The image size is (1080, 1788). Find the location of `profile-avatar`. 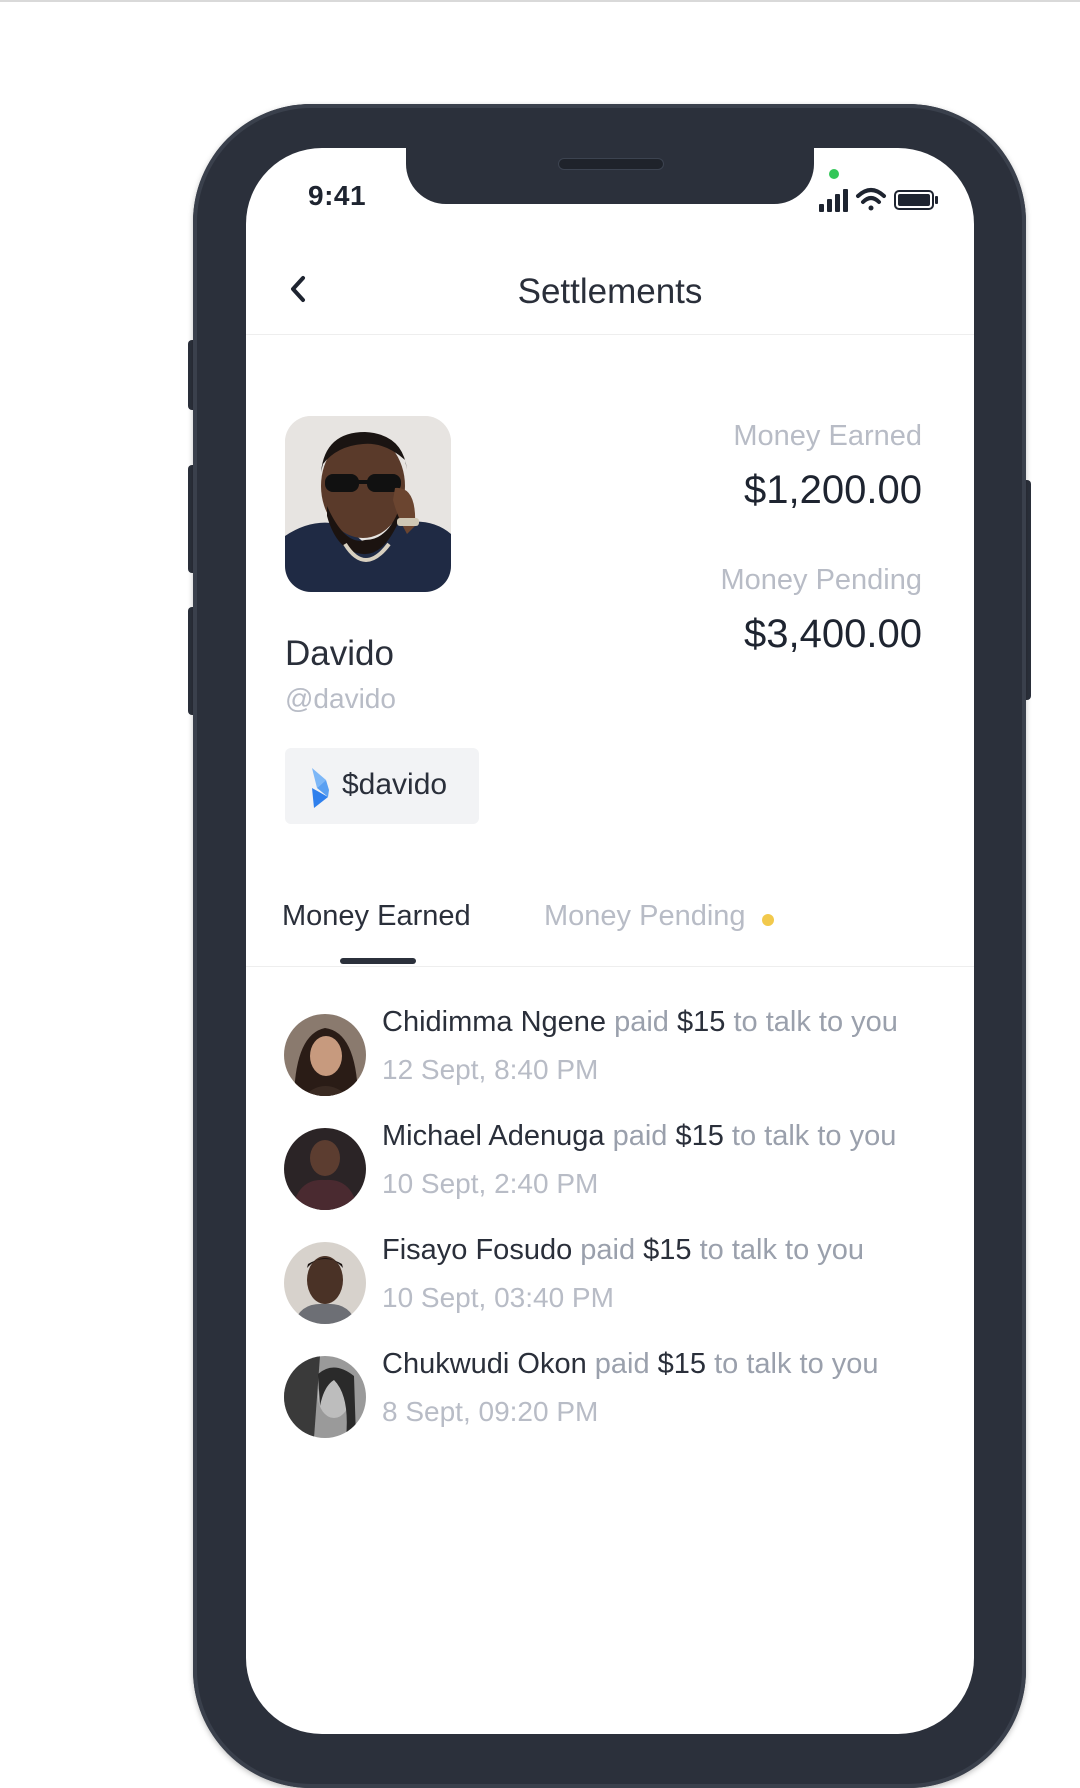

profile-avatar is located at coordinates (368, 504).